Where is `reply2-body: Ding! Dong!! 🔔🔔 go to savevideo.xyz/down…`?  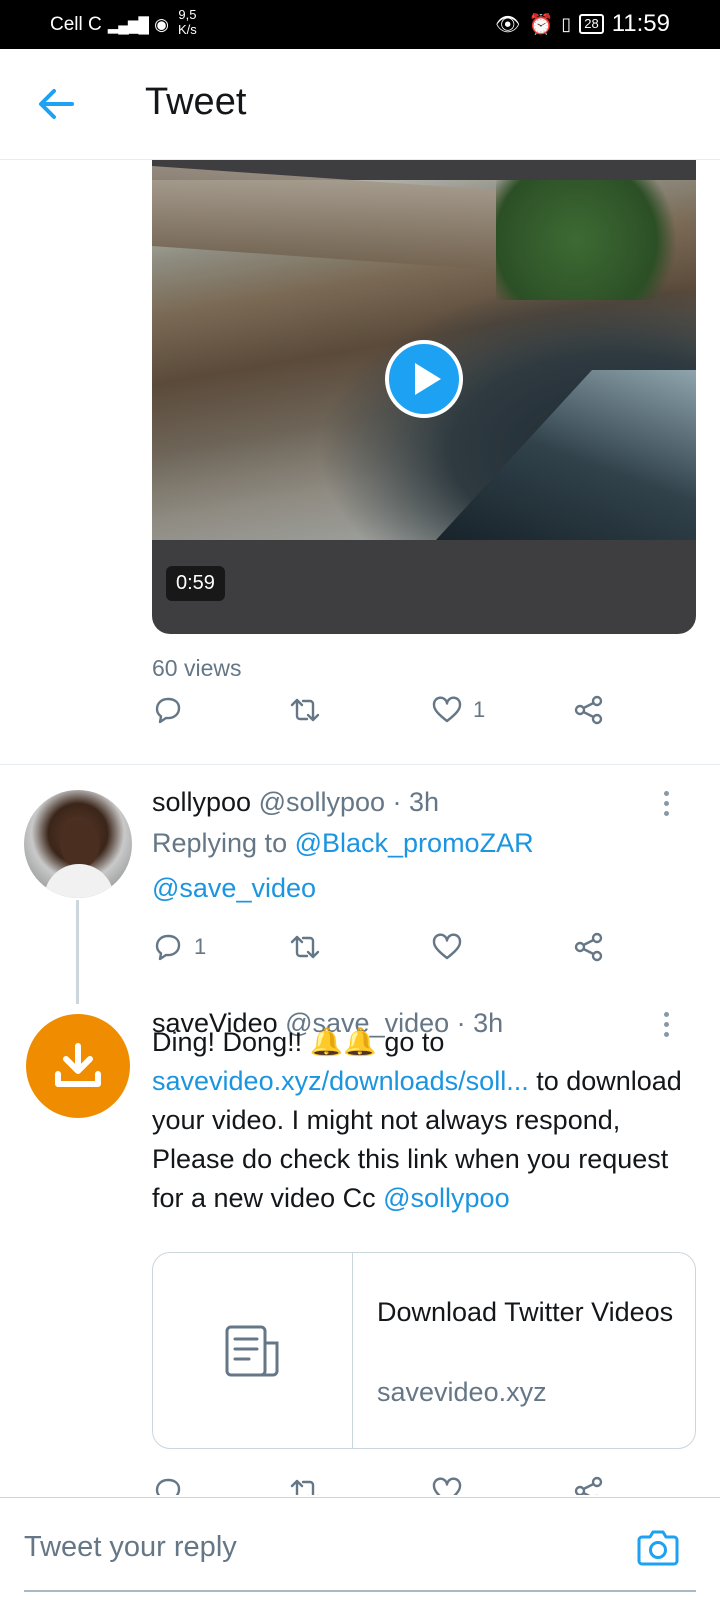
reply2-body: Ding! Dong!! 🔔🔔 go to savevideo.xyz/down… is located at coordinates (426, 1120).